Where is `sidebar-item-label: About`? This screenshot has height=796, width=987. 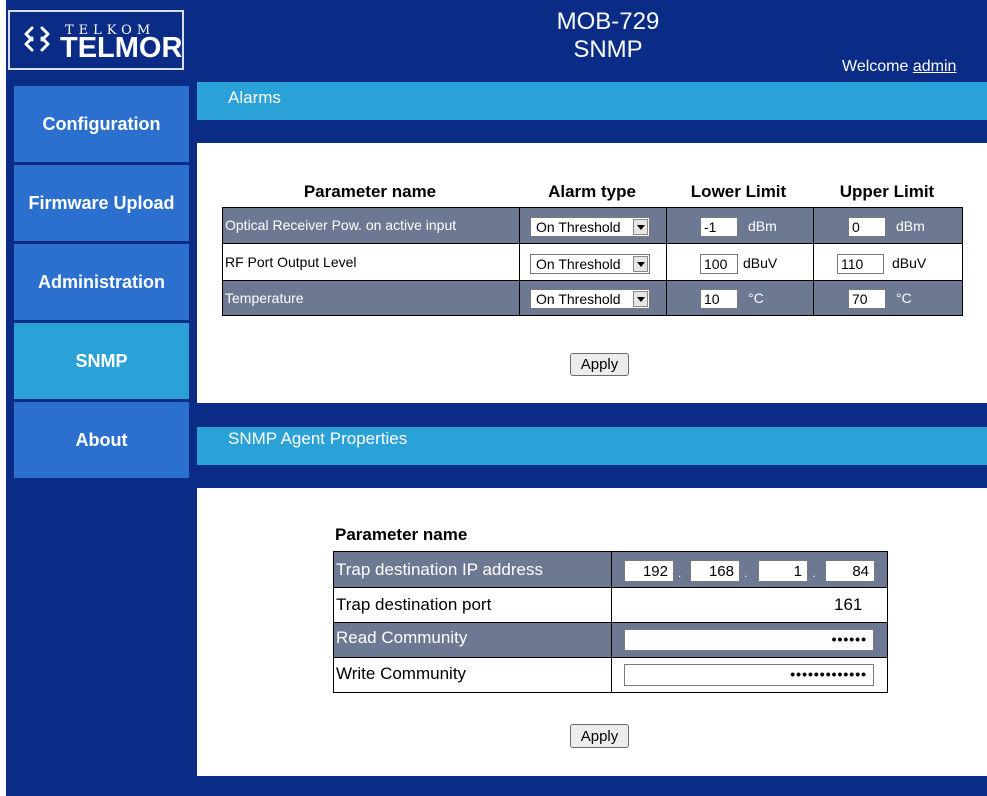 sidebar-item-label: About is located at coordinates (101, 439).